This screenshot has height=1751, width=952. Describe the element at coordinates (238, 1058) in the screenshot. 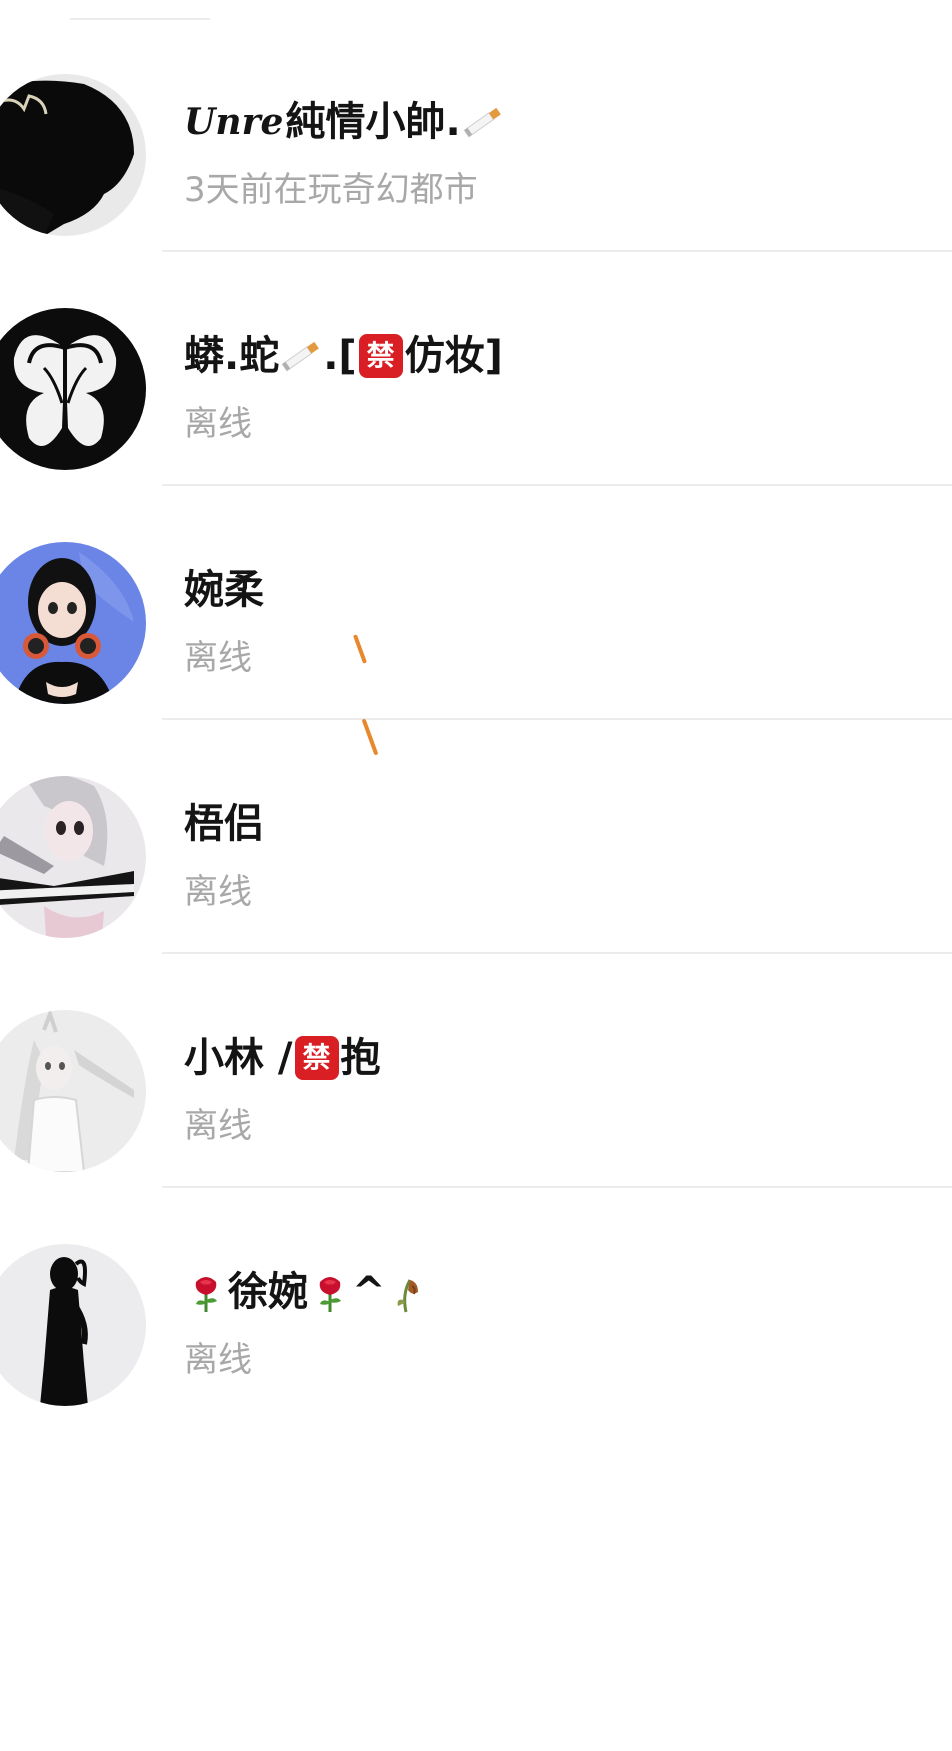

I see `name-text: 小林 /` at that location.